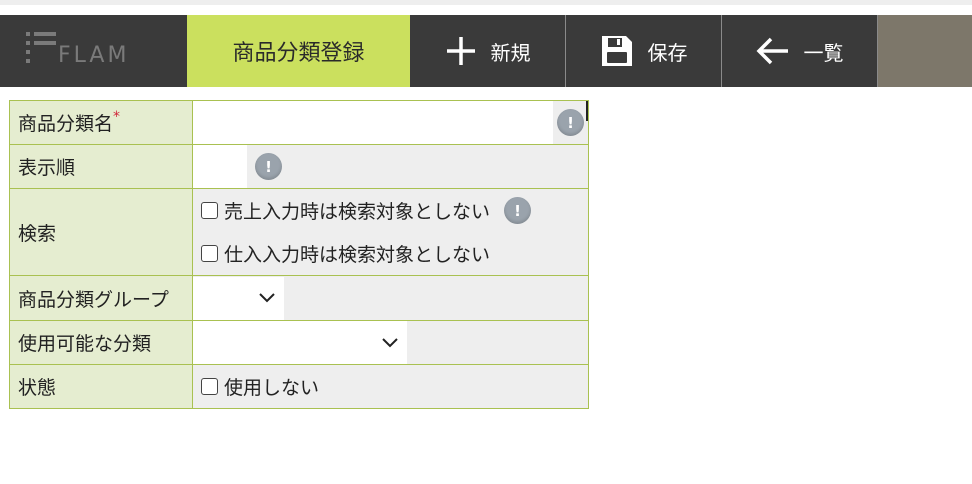  What do you see at coordinates (823, 52) in the screenshot?
I see `list-button-label: 一覧` at bounding box center [823, 52].